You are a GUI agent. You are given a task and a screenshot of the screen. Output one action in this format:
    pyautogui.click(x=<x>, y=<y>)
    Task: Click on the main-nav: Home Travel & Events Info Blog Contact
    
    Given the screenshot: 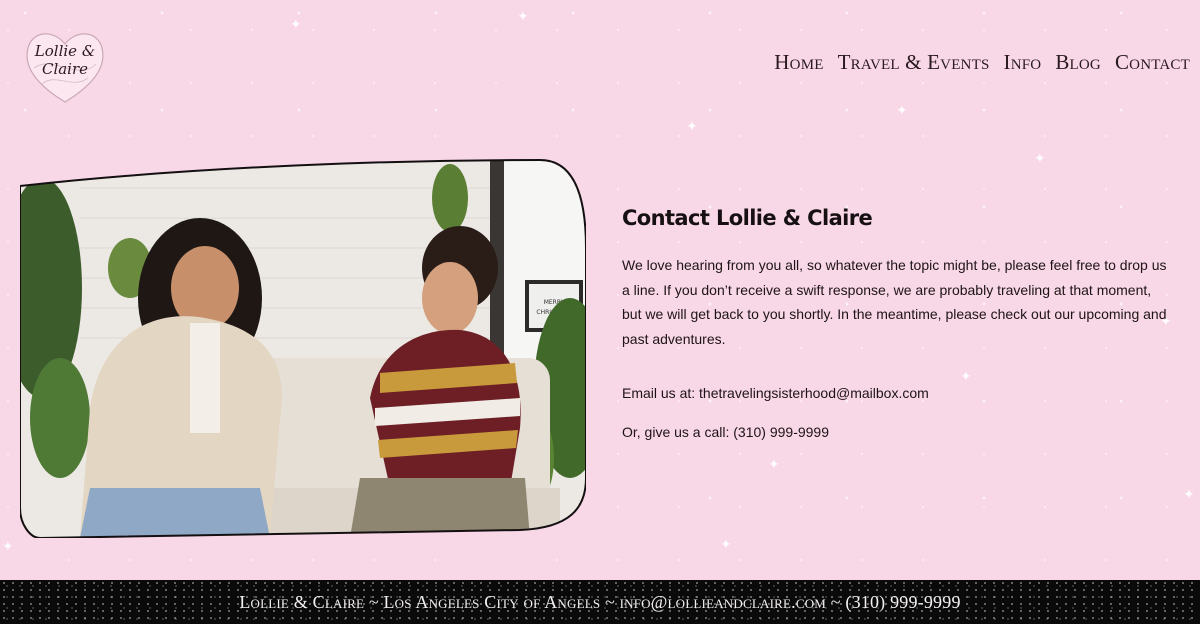 What is the action you would take?
    pyautogui.click(x=982, y=62)
    